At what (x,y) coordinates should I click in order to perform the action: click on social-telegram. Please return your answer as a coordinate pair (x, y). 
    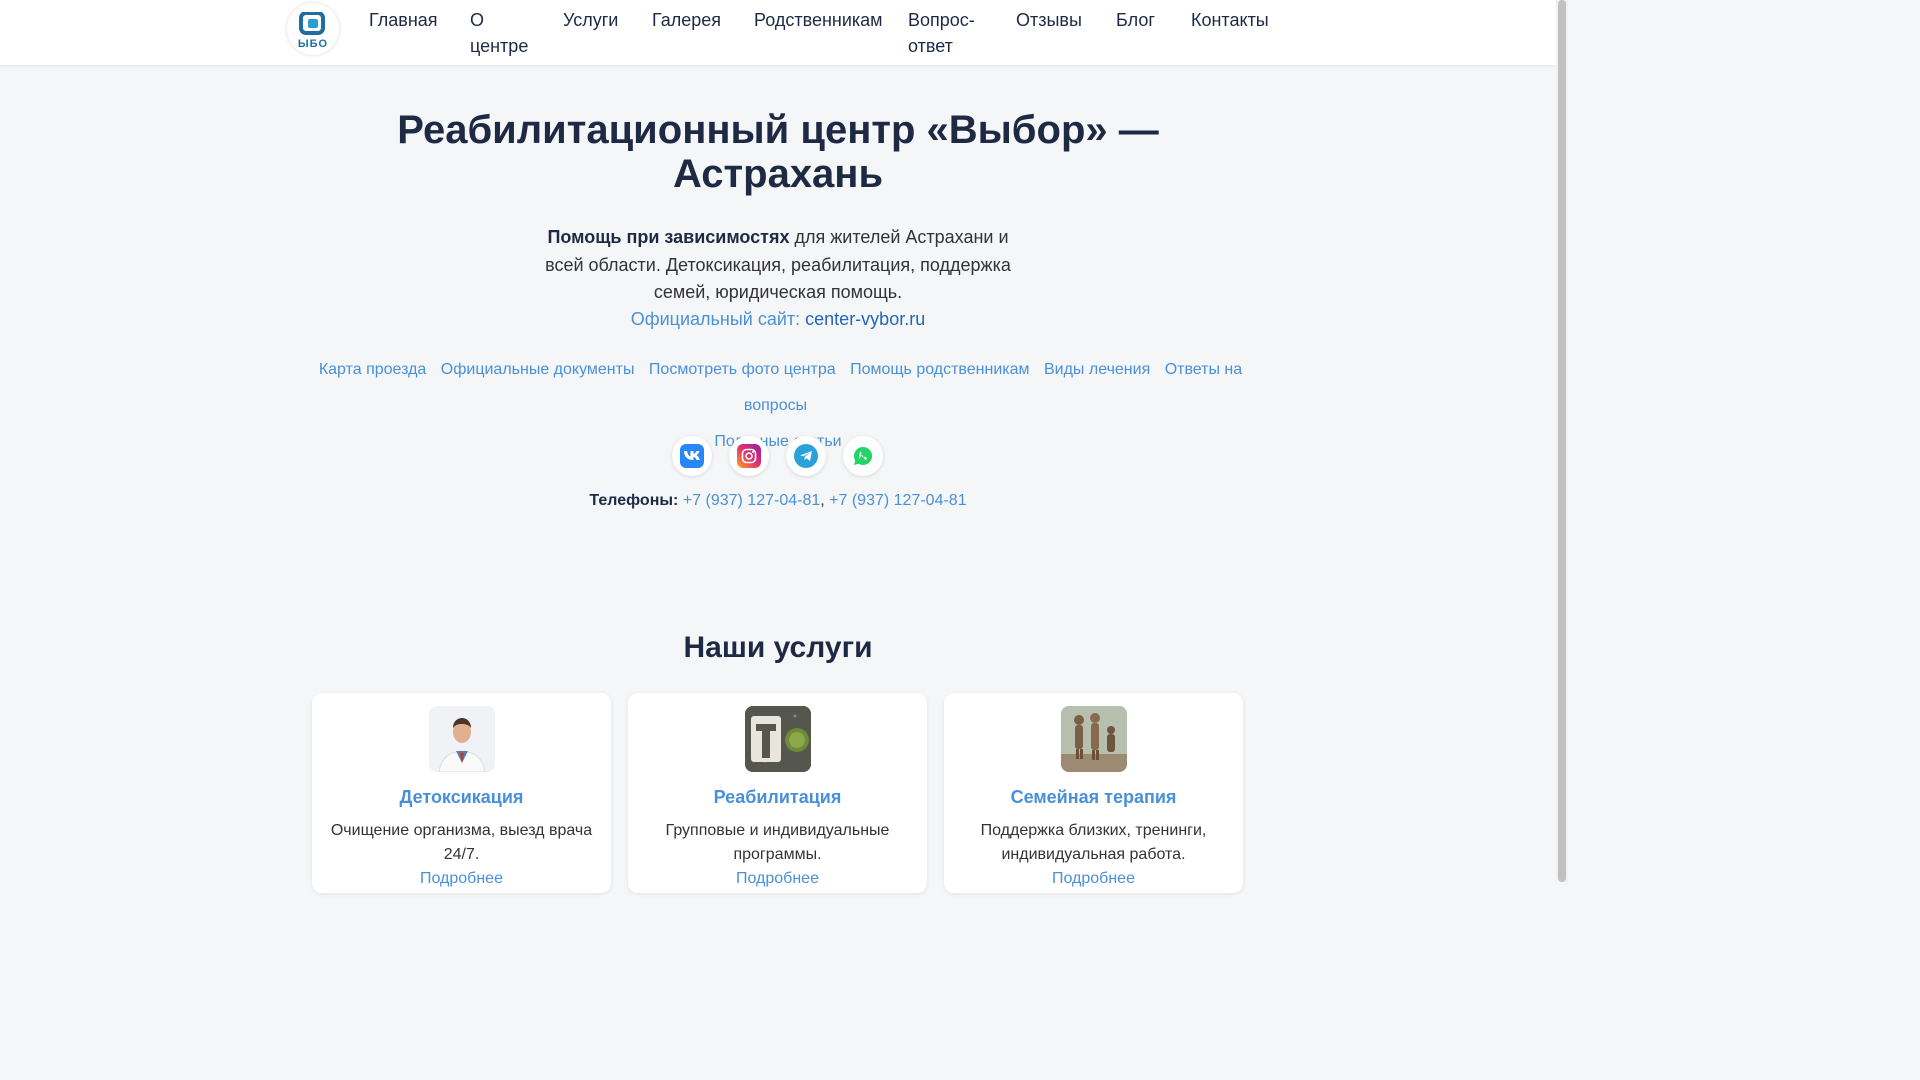
    Looking at the image, I should click on (806, 456).